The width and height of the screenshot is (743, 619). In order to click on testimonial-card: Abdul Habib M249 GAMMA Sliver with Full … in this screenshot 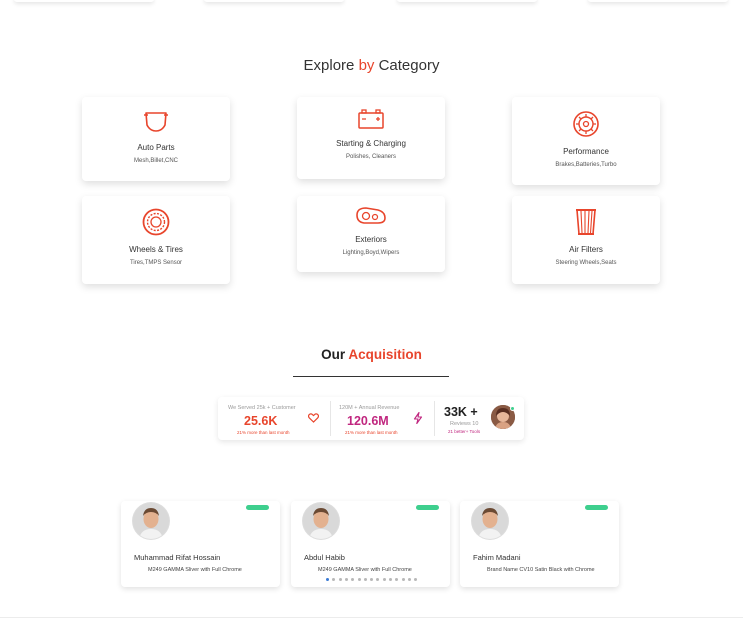, I will do `click(370, 544)`.